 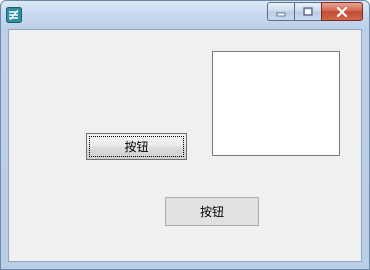 I want to click on app-icon, so click(x=14, y=15).